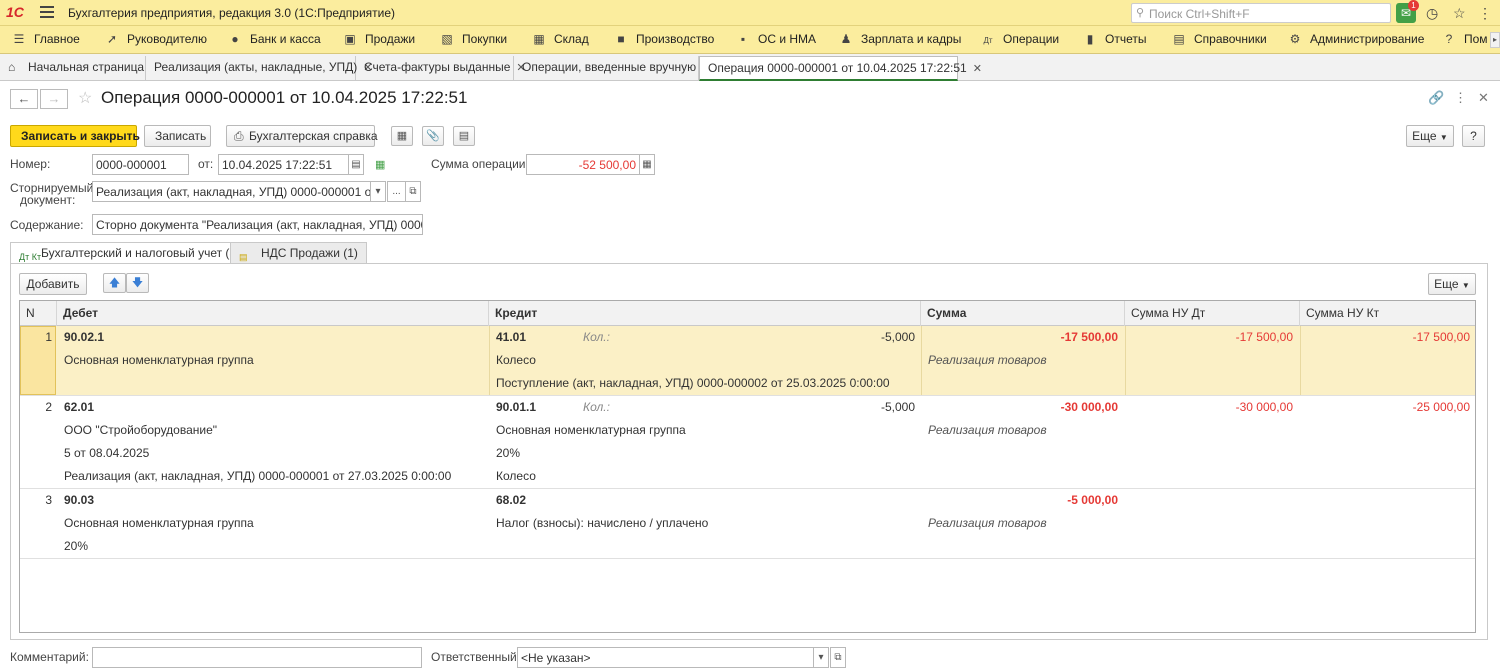  Describe the element at coordinates (1459, 13) in the screenshot. I see `favorites-star-icon: ☆` at that location.